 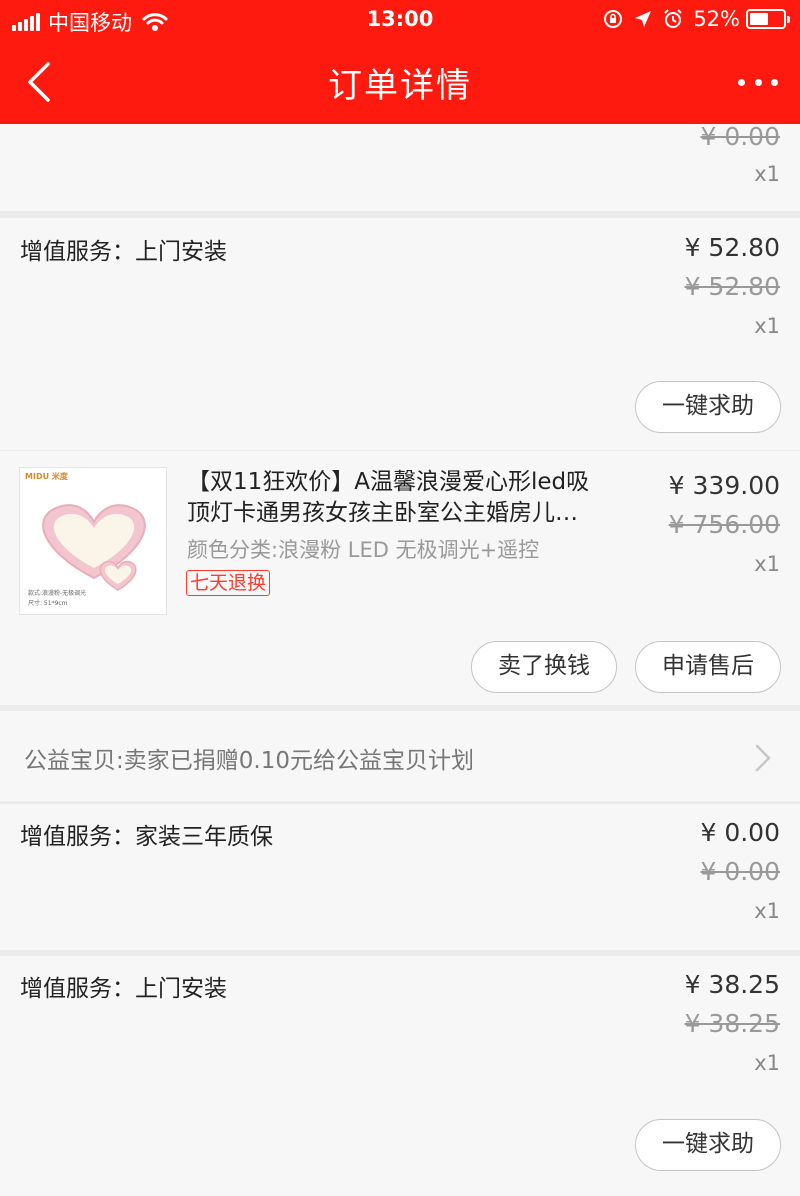 What do you see at coordinates (724, 485) in the screenshot?
I see `price: ¥ 339.00` at bounding box center [724, 485].